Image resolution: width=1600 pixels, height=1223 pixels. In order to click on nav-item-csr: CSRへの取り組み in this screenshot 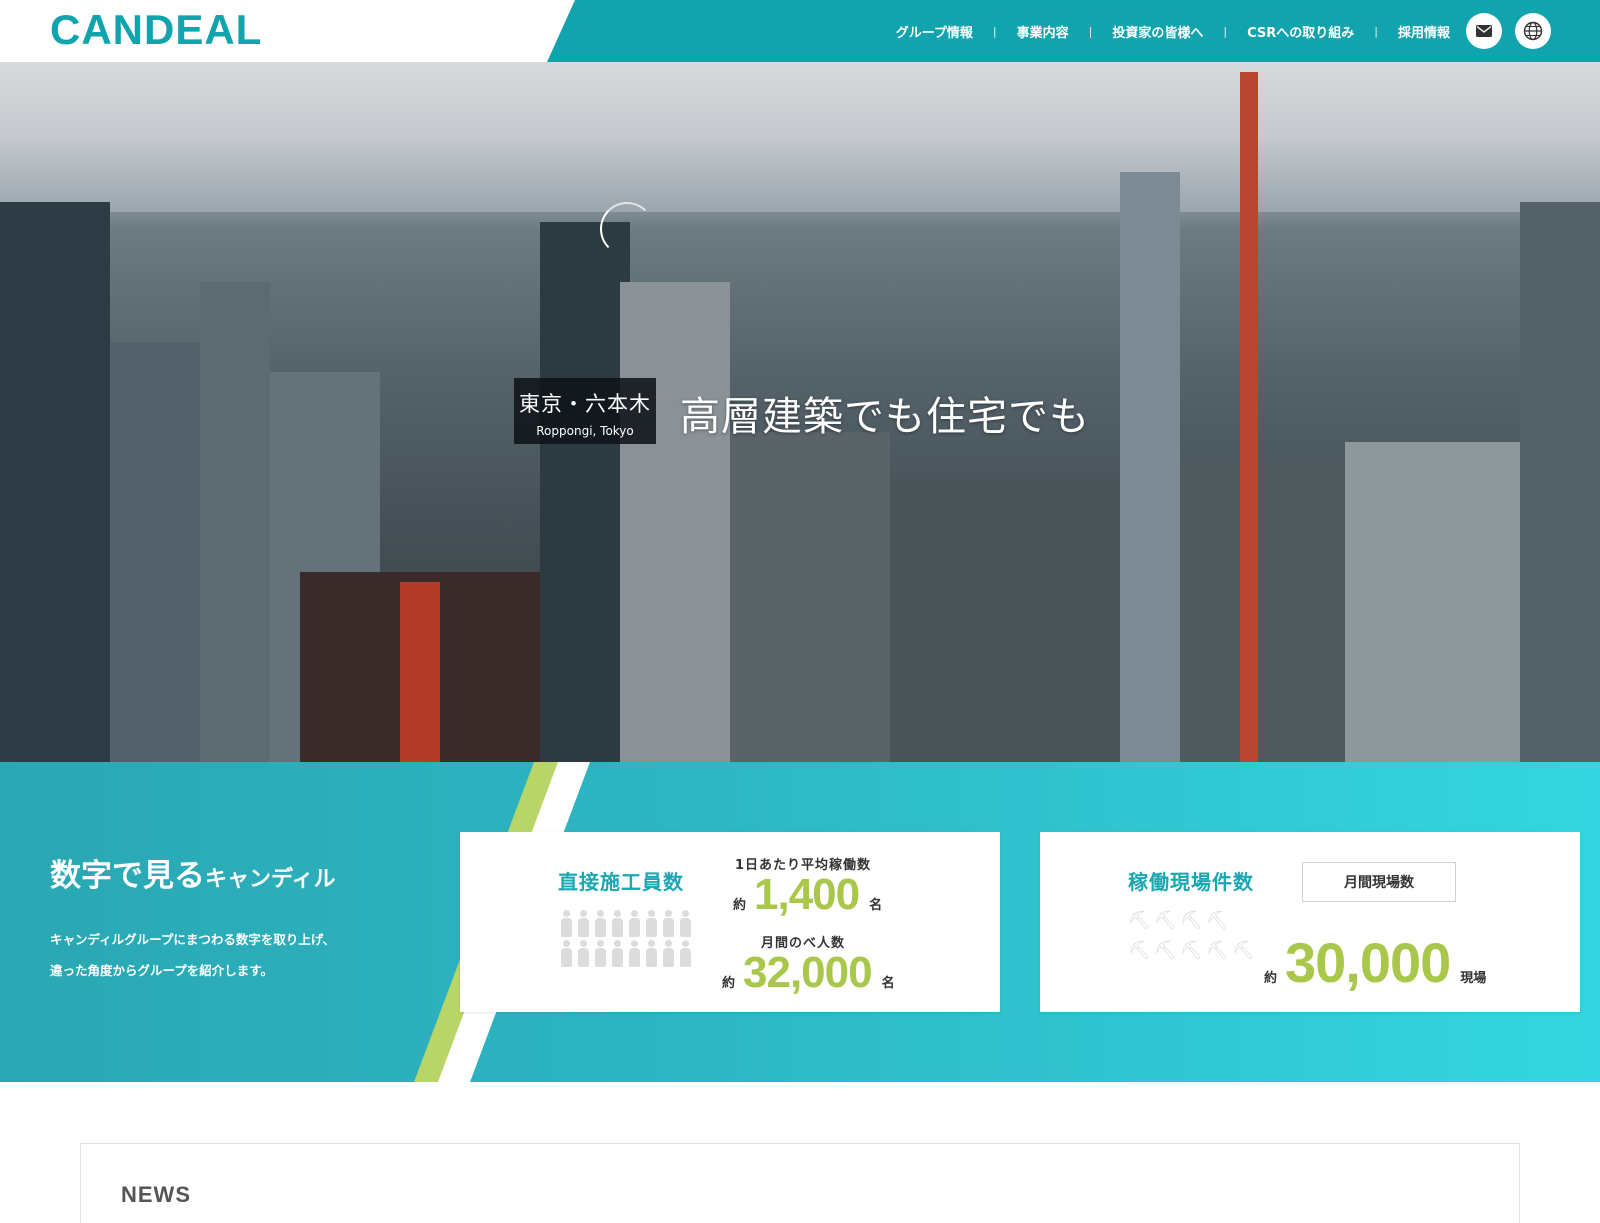, I will do `click(1300, 31)`.